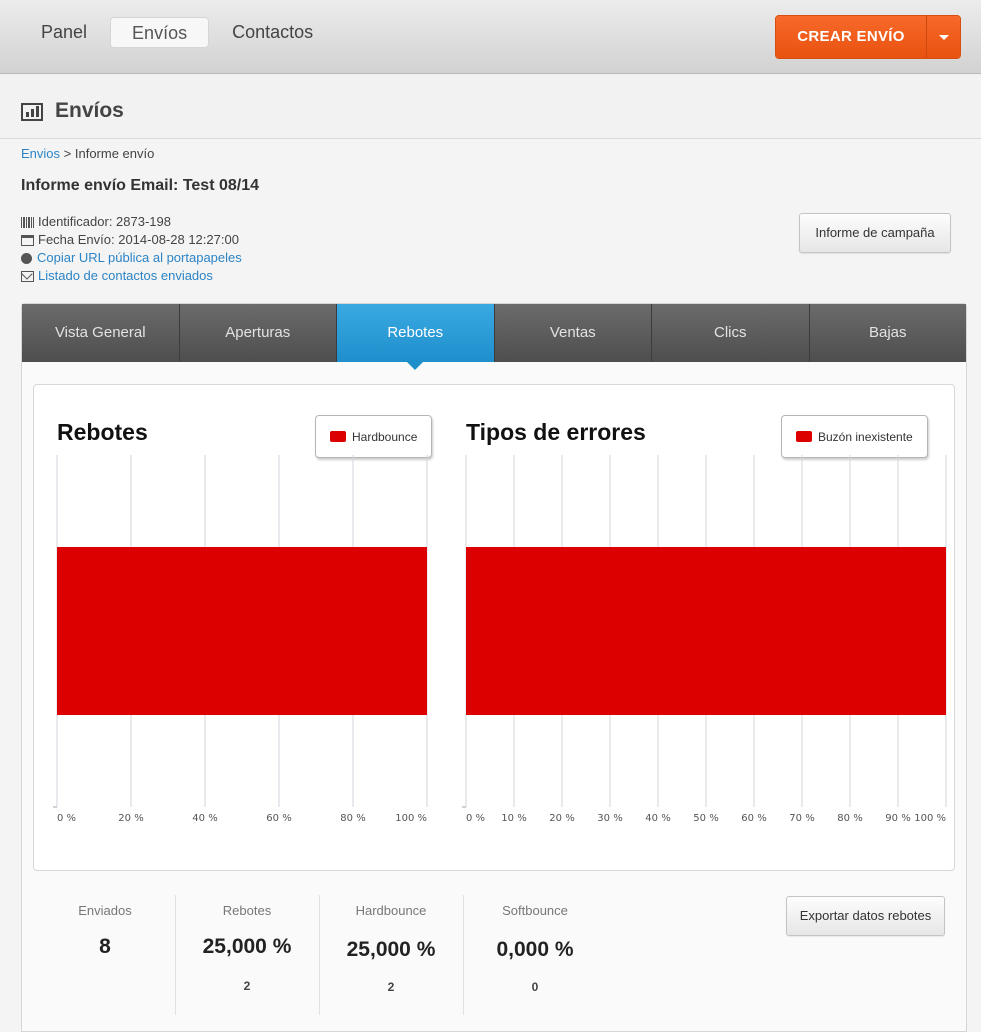  Describe the element at coordinates (513, 818) in the screenshot. I see `x-tick-label: 10 %` at that location.